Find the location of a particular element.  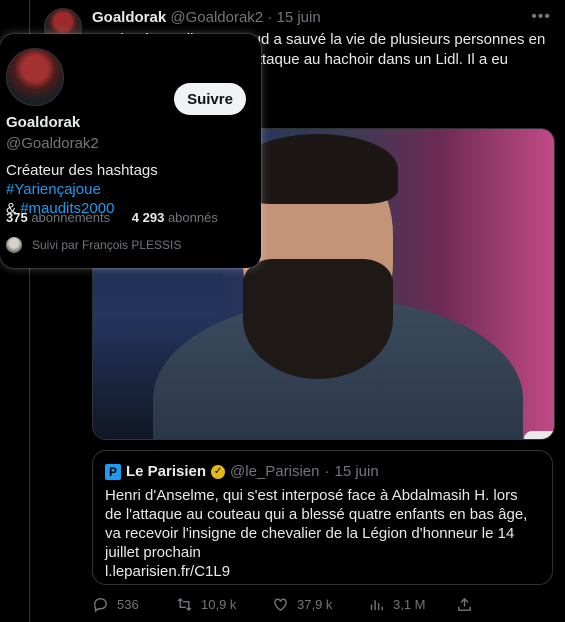

repost-icon is located at coordinates (184, 604).